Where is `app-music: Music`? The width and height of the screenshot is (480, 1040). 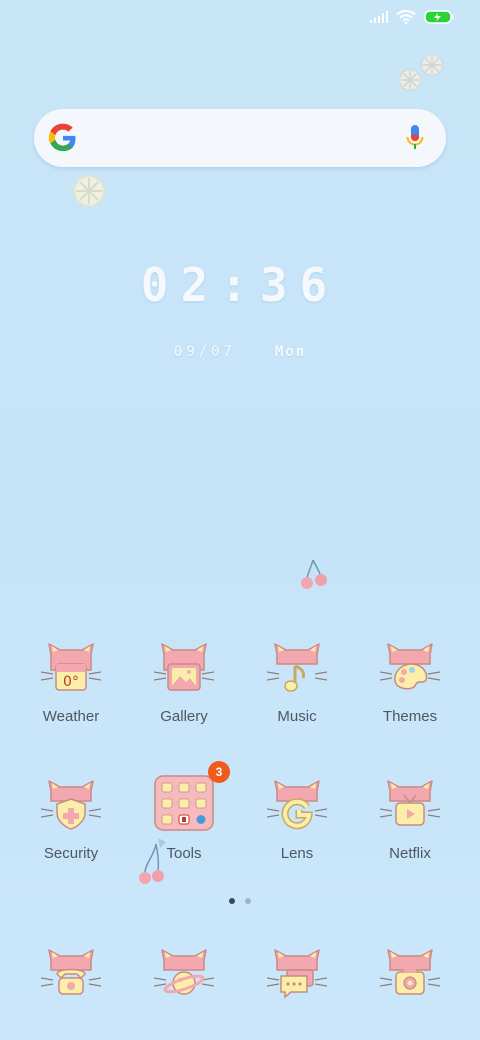
app-music: Music is located at coordinates (297, 683).